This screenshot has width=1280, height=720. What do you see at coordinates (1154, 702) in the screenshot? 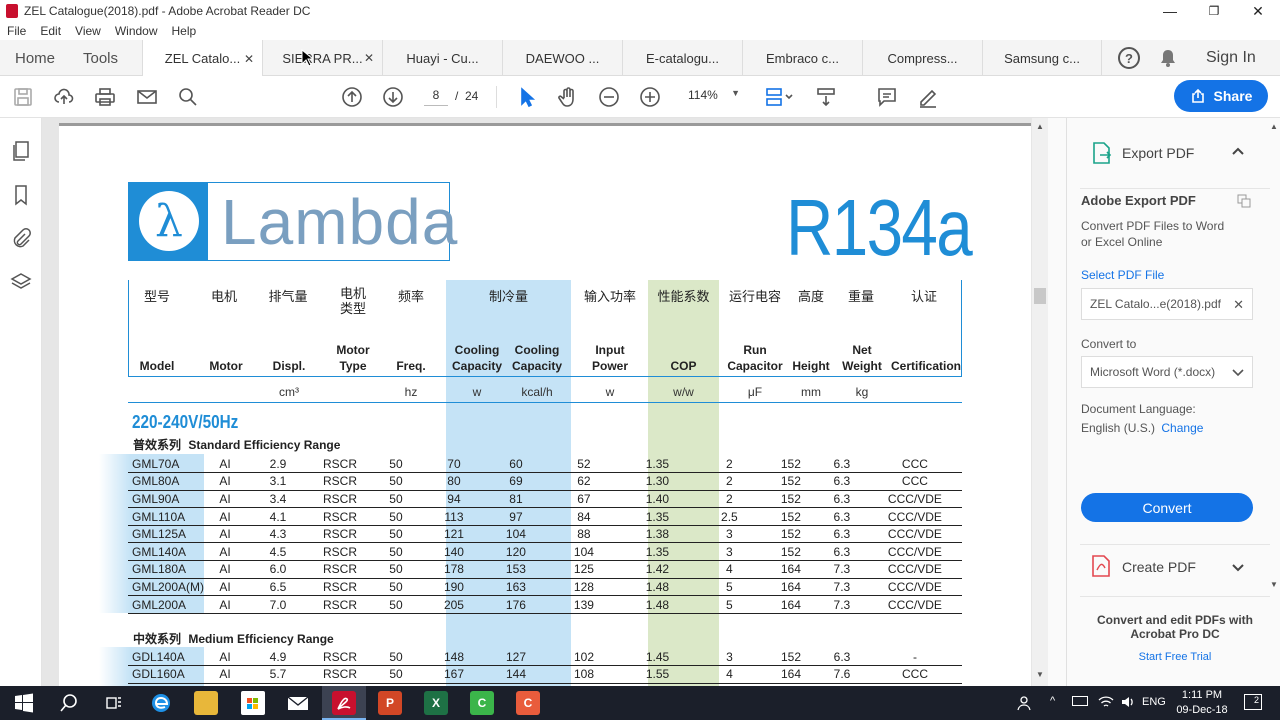
I see `input-language: ENG` at bounding box center [1154, 702].